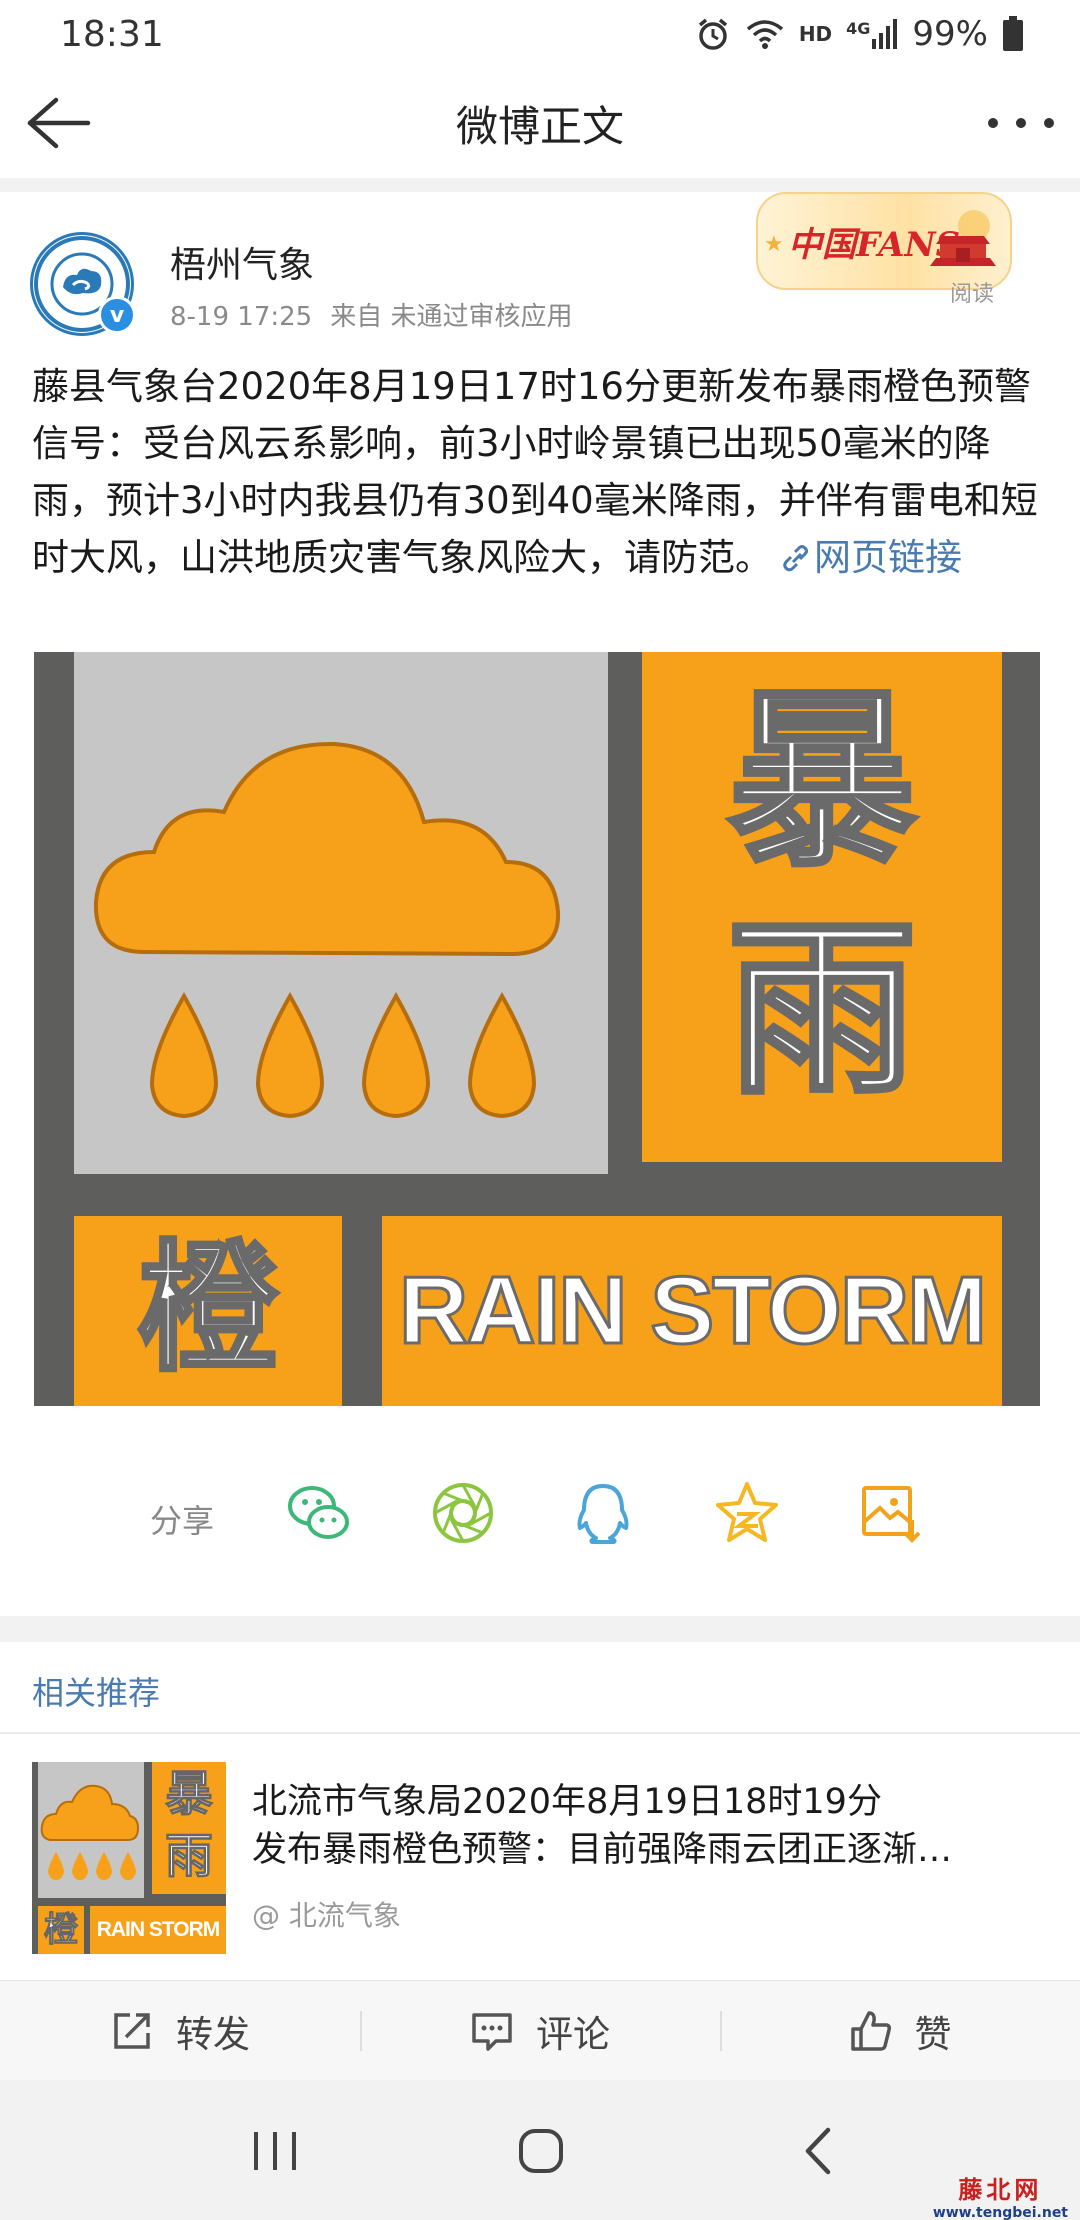  I want to click on system-nav-bar, so click(540, 2150).